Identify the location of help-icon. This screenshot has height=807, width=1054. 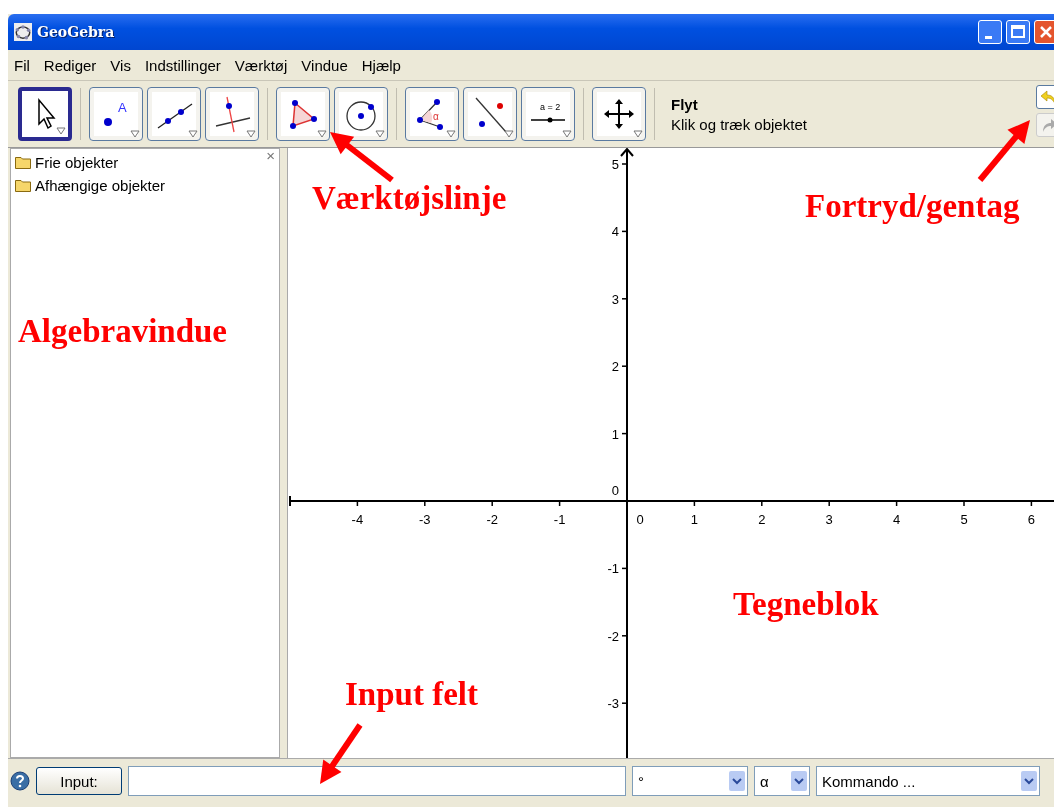
(20, 781).